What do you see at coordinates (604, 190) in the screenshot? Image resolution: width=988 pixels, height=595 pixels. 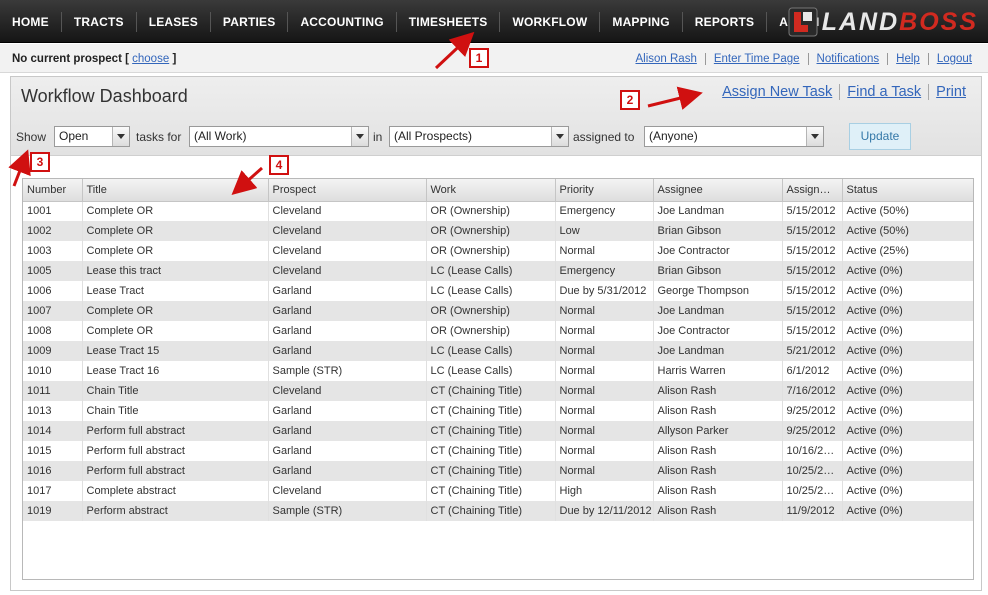 I see `col-priority: Priority` at bounding box center [604, 190].